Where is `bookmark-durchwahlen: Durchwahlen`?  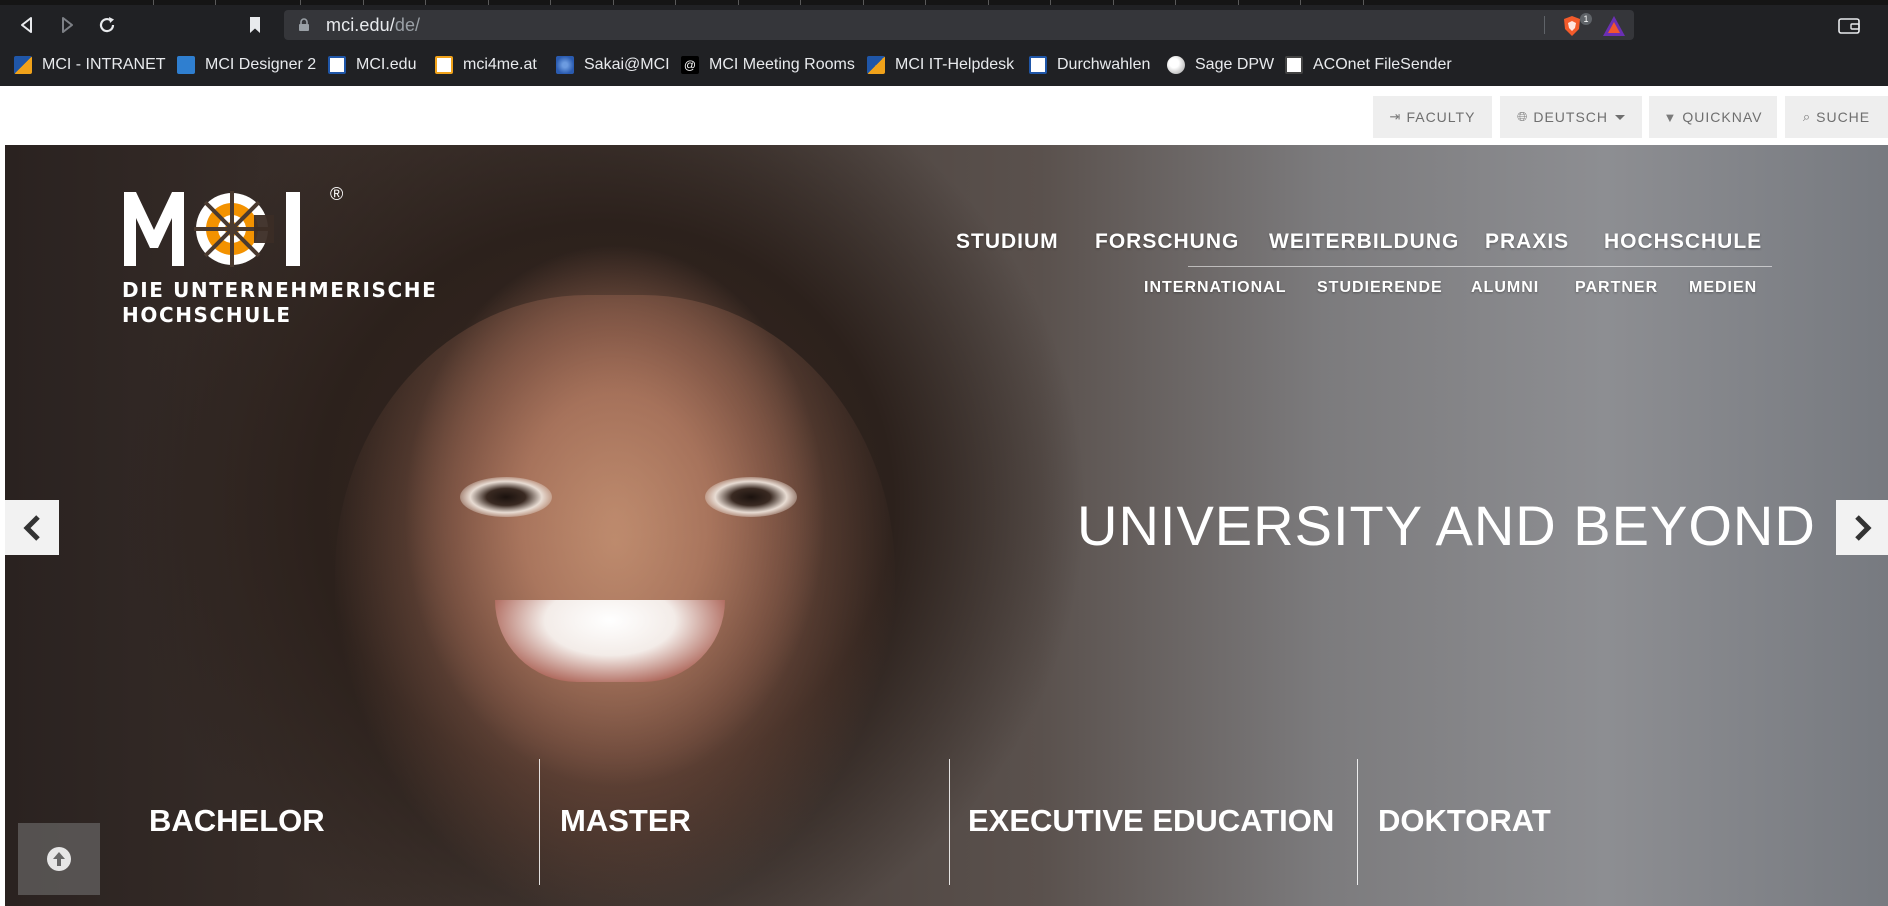
bookmark-durchwahlen: Durchwahlen is located at coordinates (1089, 65).